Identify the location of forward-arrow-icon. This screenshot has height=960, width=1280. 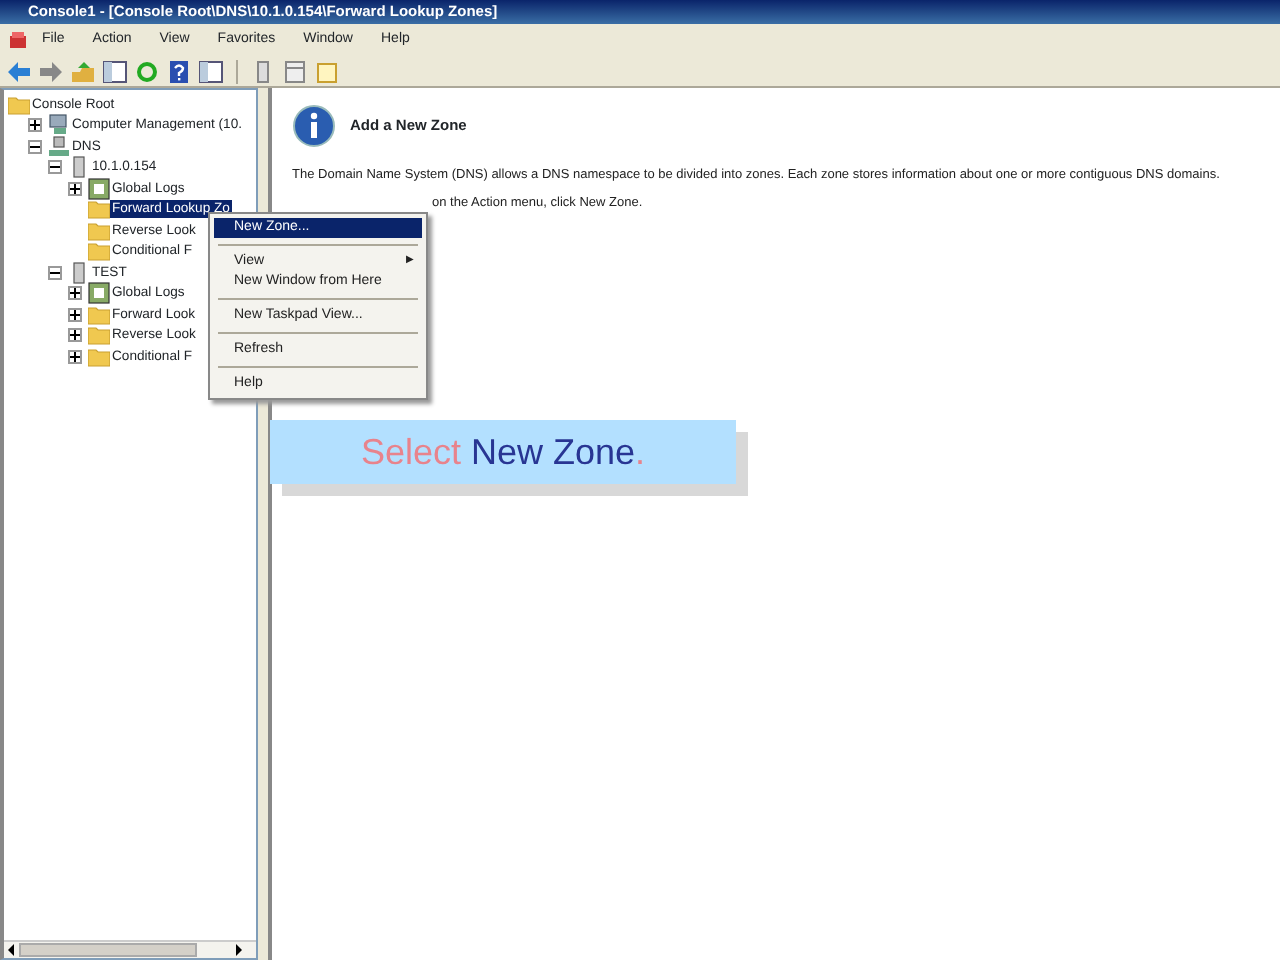
(51, 71).